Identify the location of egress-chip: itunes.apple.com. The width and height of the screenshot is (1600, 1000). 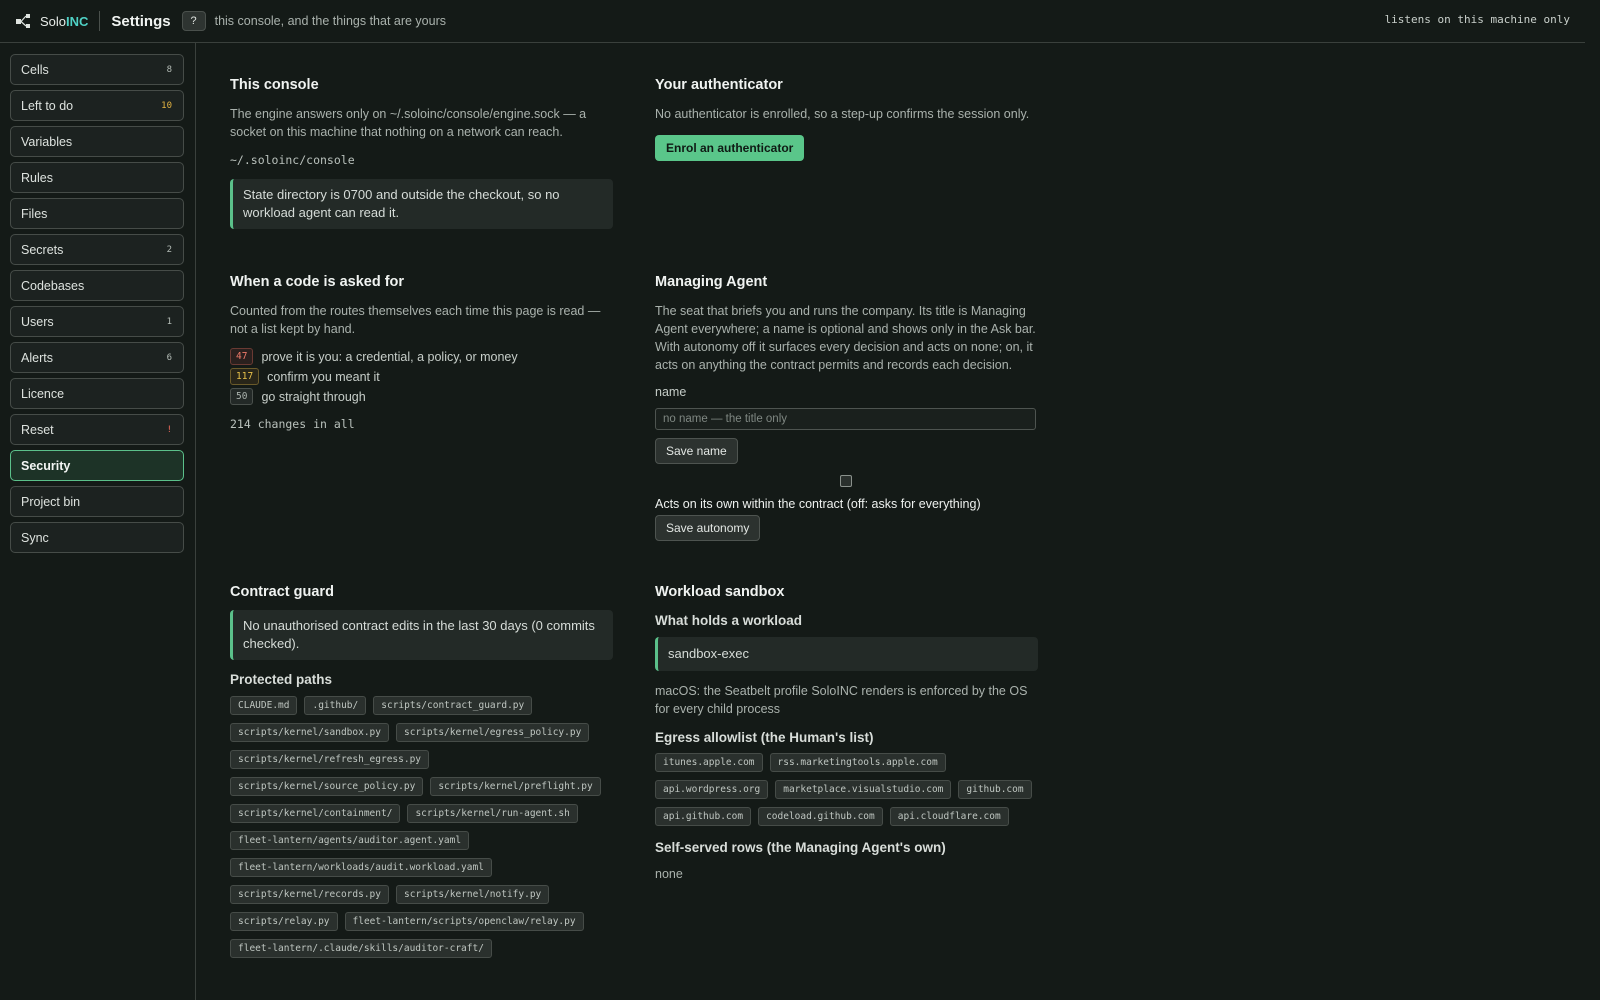
(709, 762).